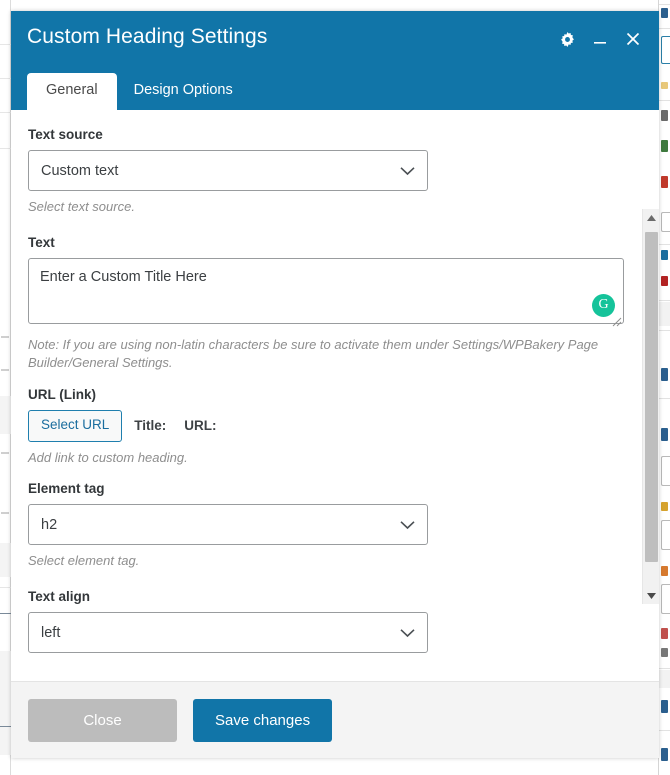 The height and width of the screenshot is (775, 670). Describe the element at coordinates (81, 207) in the screenshot. I see `text-source-description: Select text source.` at that location.